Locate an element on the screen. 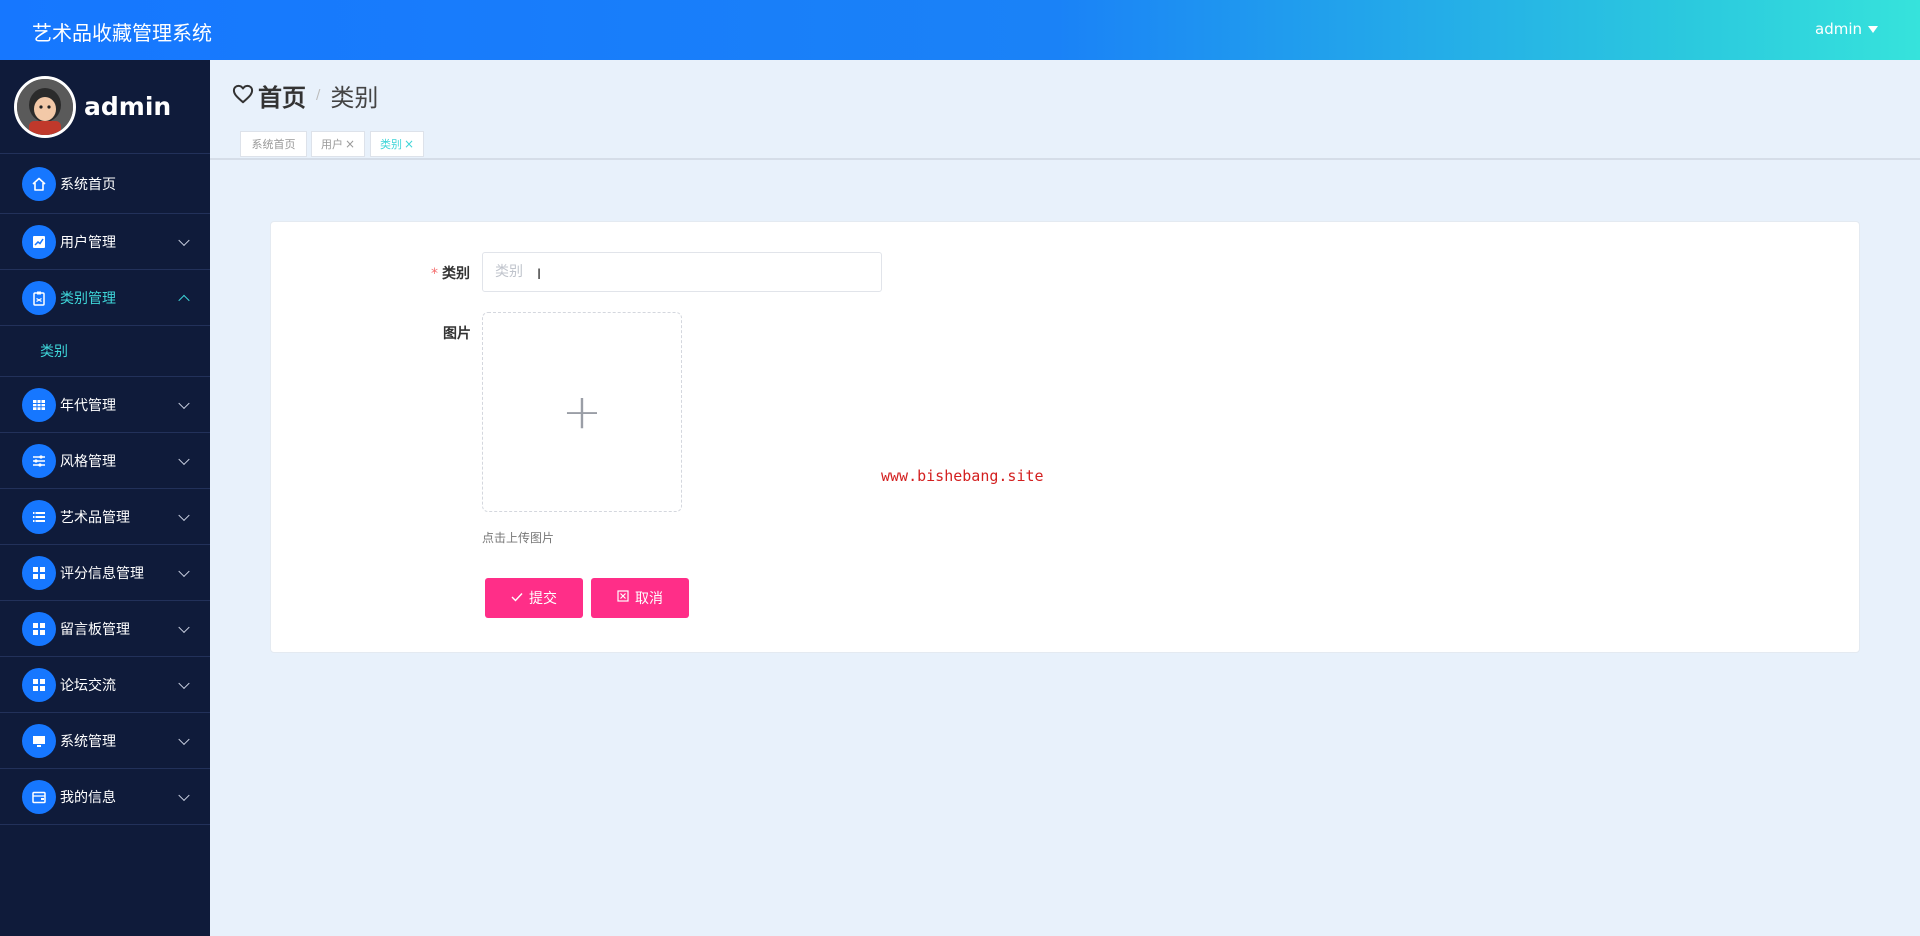 The image size is (1920, 936). breadcrumb-current: 类别 is located at coordinates (354, 98).